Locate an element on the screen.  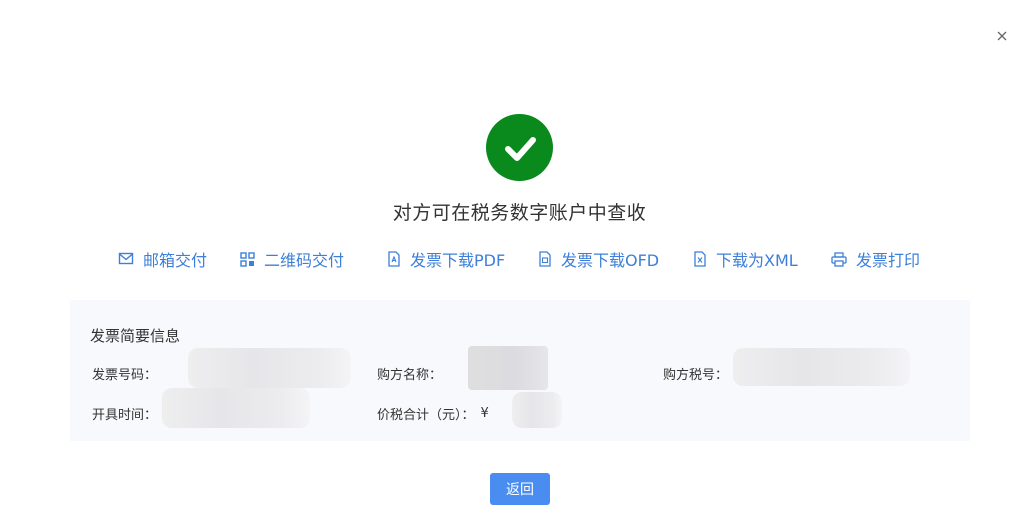
print-invoice-button: 发票打印 is located at coordinates (875, 259).